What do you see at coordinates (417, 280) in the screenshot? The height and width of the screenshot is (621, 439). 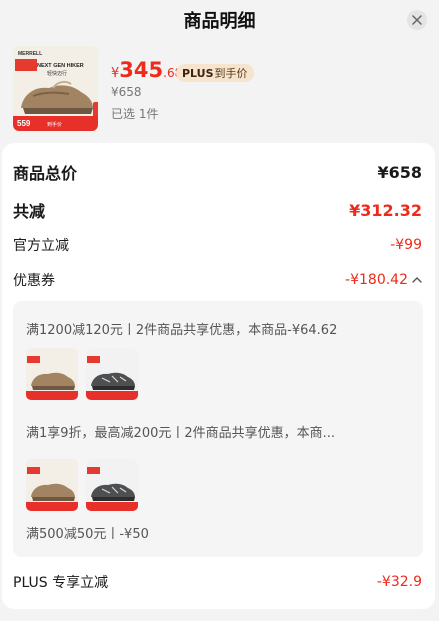 I see `chevron-up-icon` at bounding box center [417, 280].